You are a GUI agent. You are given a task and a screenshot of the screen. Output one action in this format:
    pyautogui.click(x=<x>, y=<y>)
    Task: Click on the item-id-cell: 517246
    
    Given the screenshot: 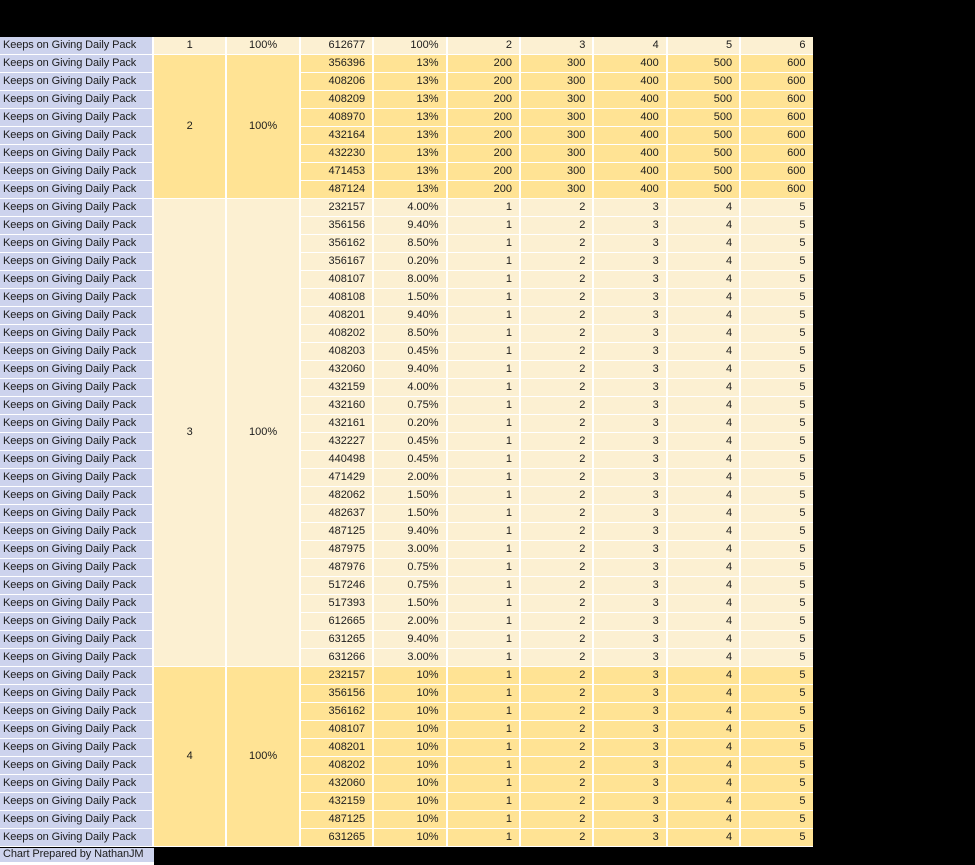 What is the action you would take?
    pyautogui.click(x=336, y=585)
    